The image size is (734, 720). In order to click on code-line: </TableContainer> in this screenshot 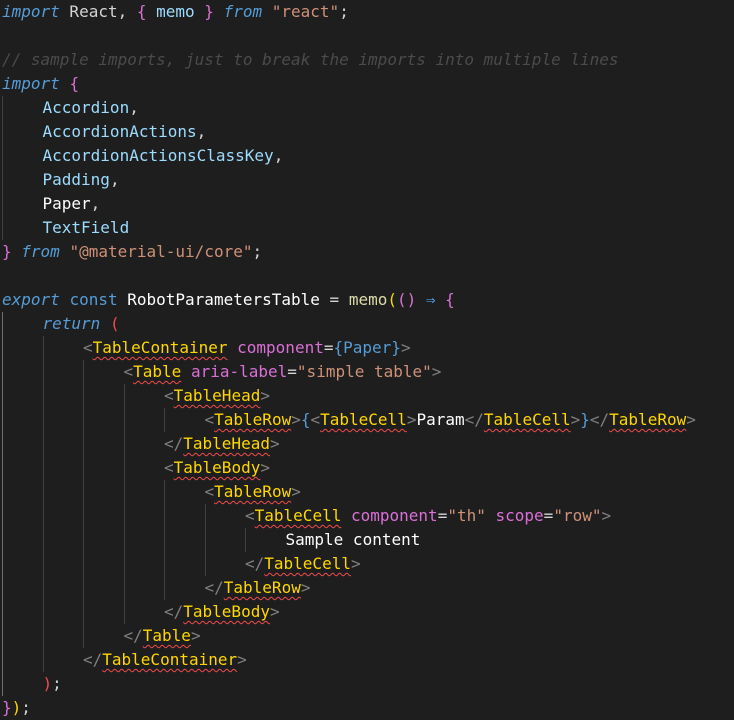, I will do `click(367, 660)`.